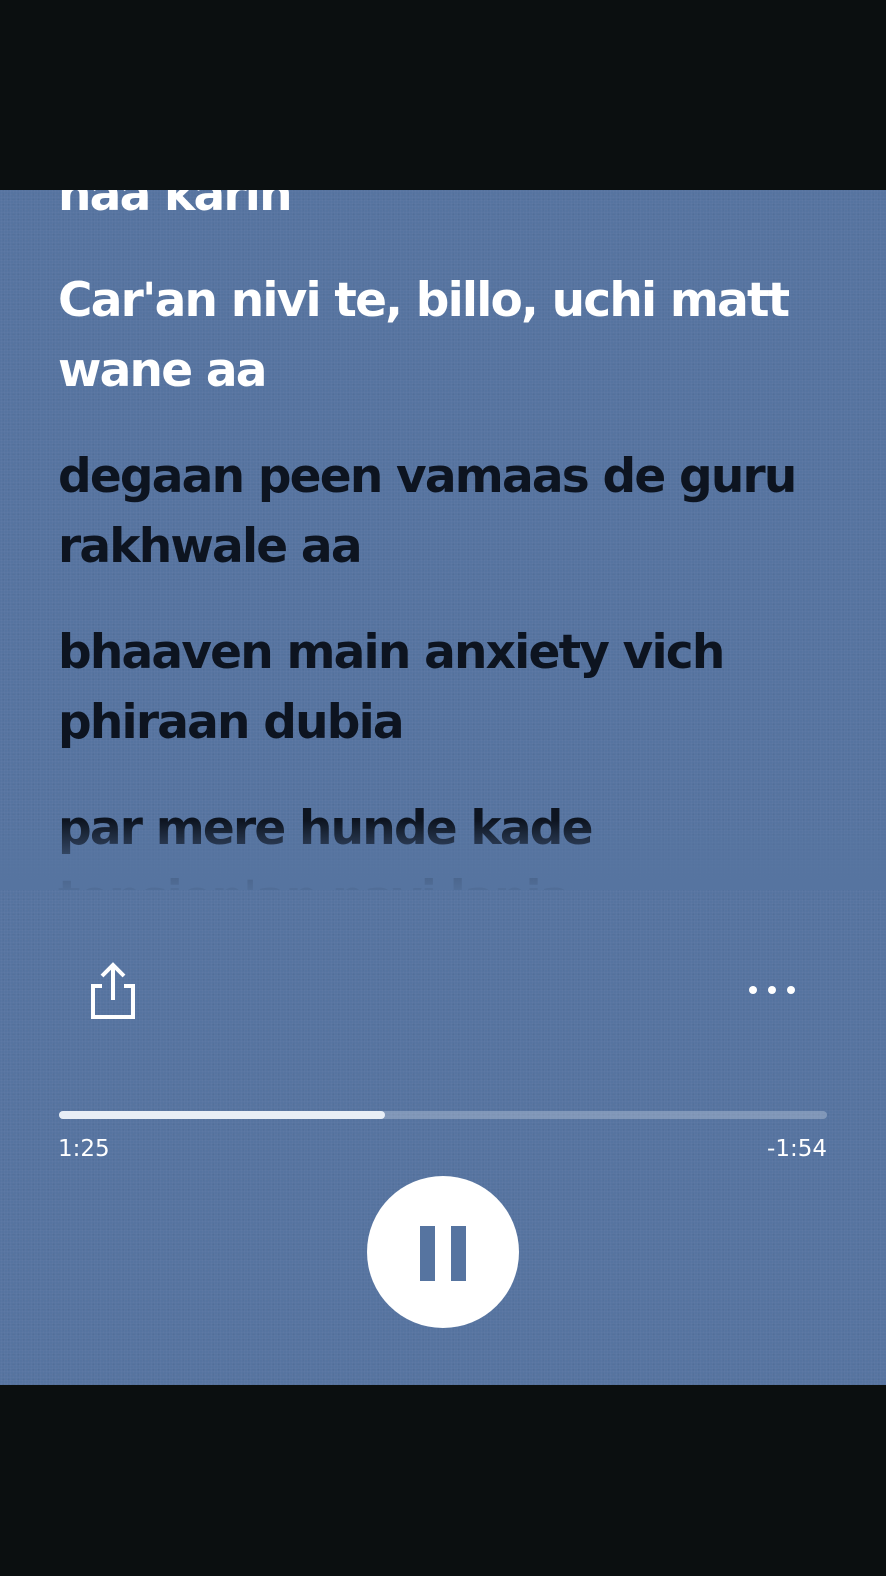  What do you see at coordinates (84, 1149) in the screenshot?
I see `elapsed-time: 1:25` at bounding box center [84, 1149].